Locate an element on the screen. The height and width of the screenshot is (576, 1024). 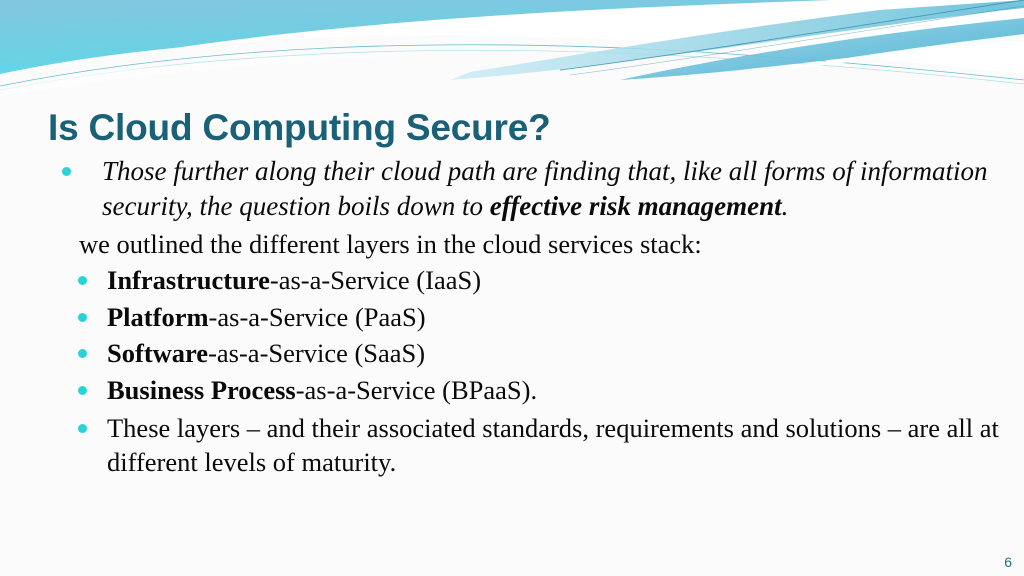
list-item-rest: -as-a-Service (IaaS) is located at coordinates (375, 280).